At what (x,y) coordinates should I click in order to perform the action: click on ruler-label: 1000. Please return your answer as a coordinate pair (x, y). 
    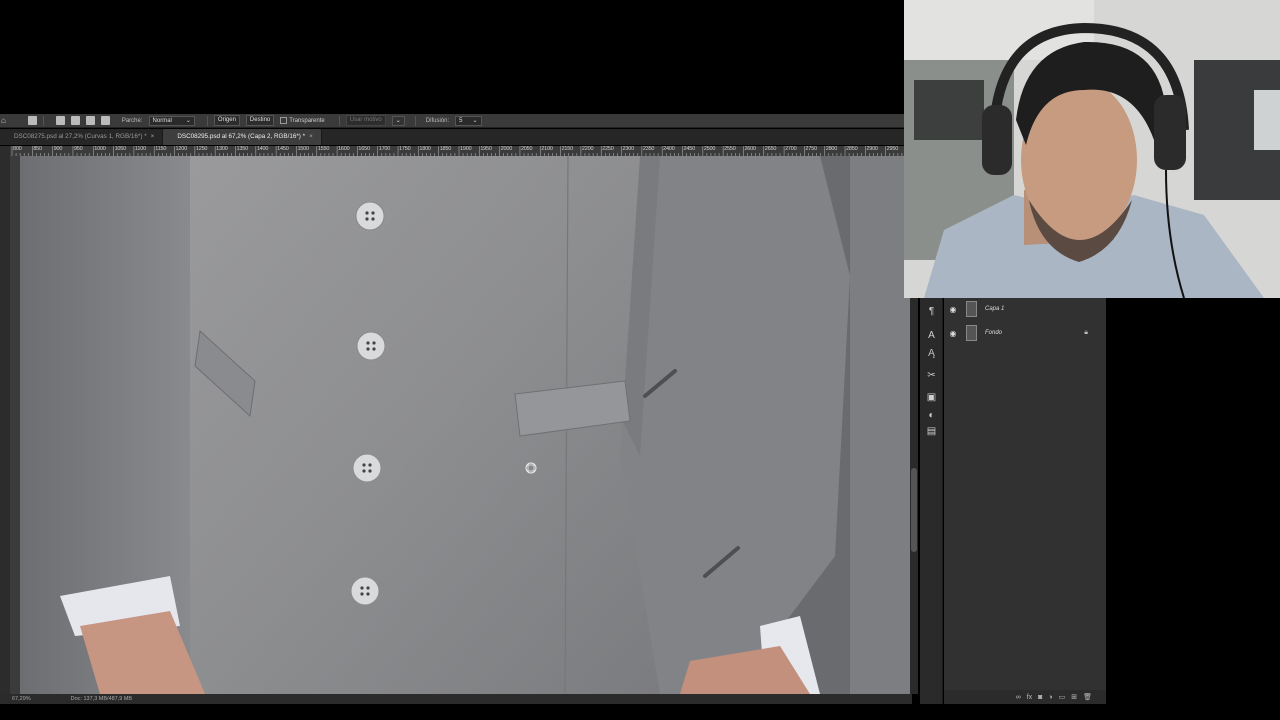
    Looking at the image, I should click on (100, 149).